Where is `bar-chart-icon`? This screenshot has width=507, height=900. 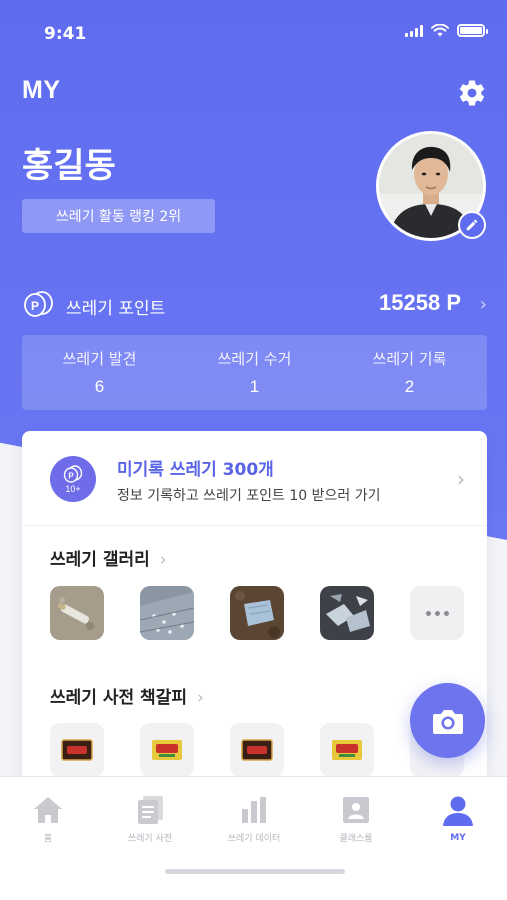
bar-chart-icon is located at coordinates (254, 810).